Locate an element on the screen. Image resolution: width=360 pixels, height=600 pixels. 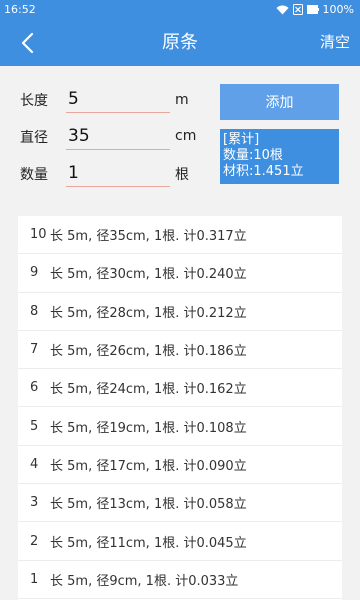
summary-box: [累计] 数量:10根 材积:1.451立 is located at coordinates (279, 156).